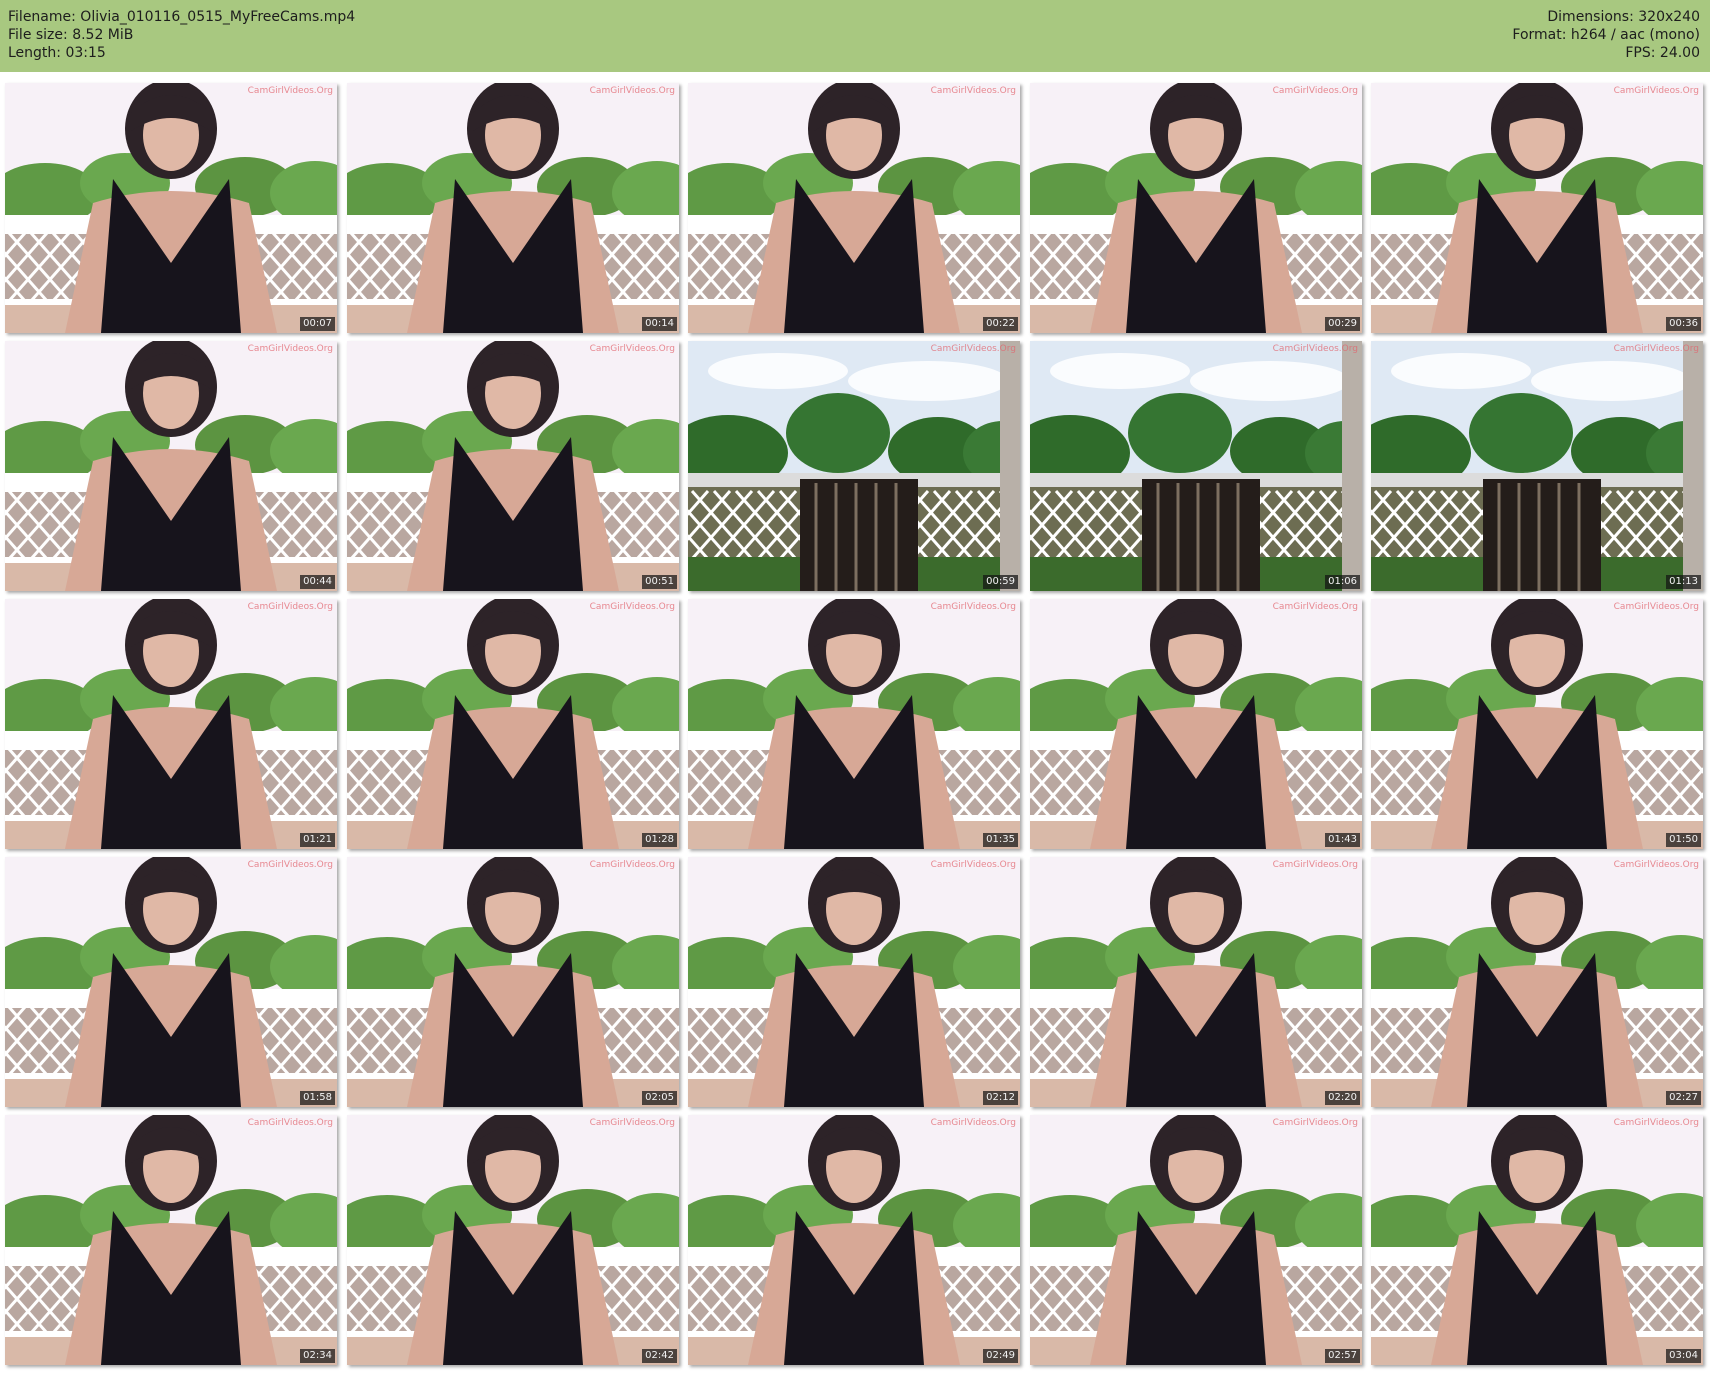 This screenshot has height=1373, width=1710. I want to click on thumbnail-frame: CamGirlVideos.Org 02:42, so click(513, 1240).